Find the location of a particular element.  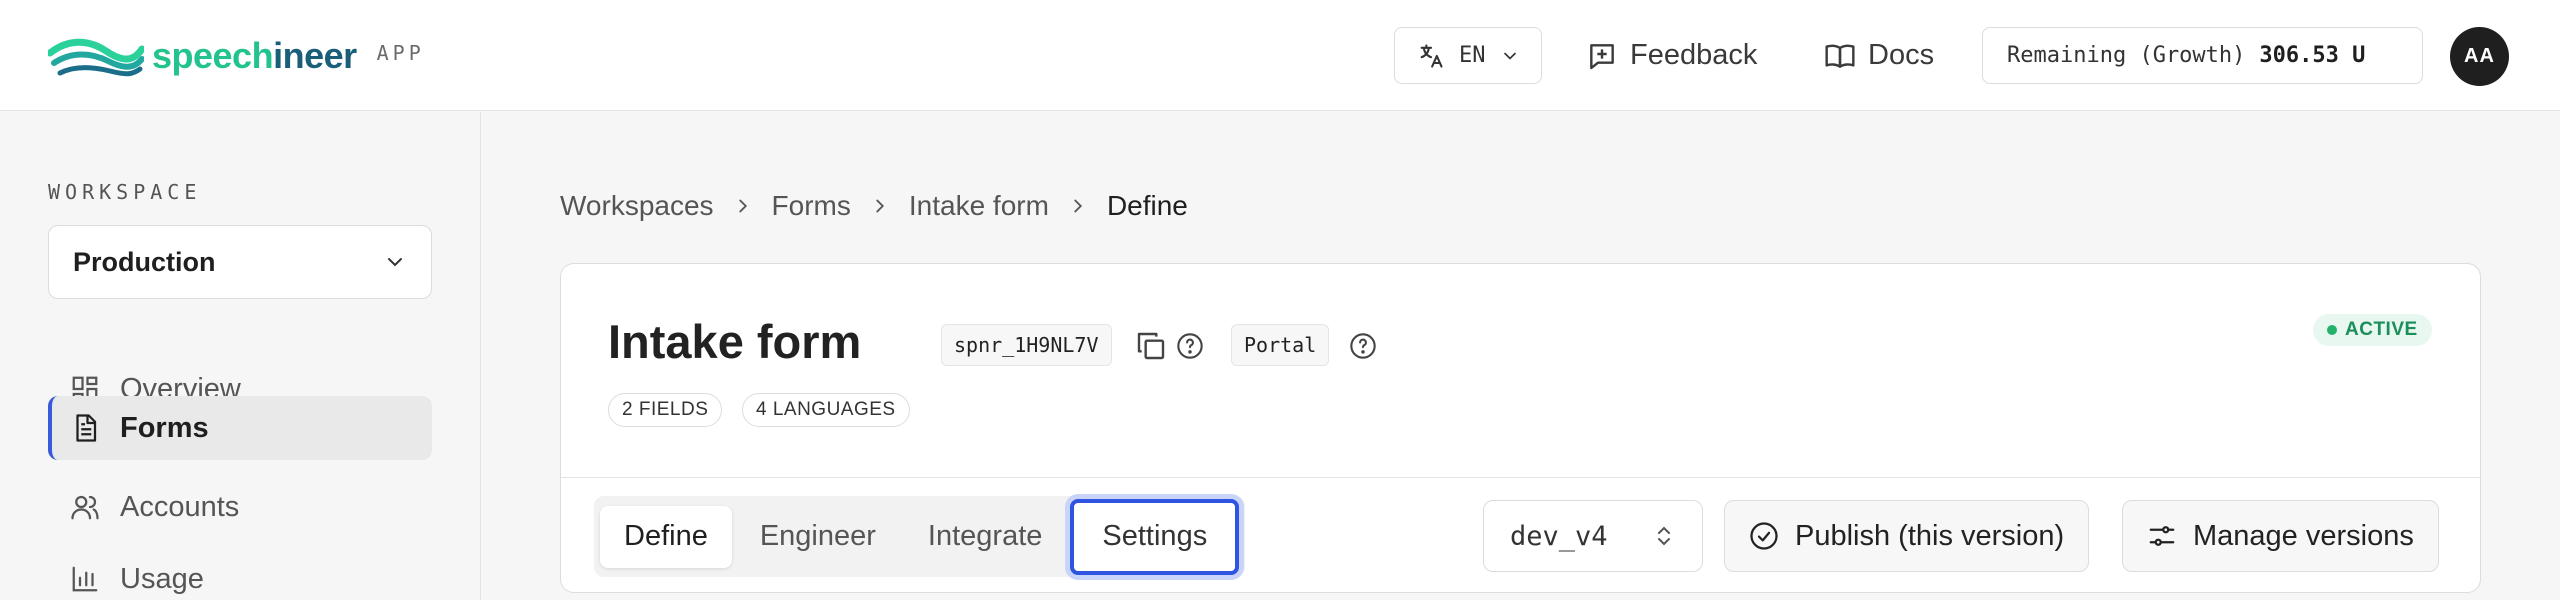

sliders-icon is located at coordinates (2162, 536).